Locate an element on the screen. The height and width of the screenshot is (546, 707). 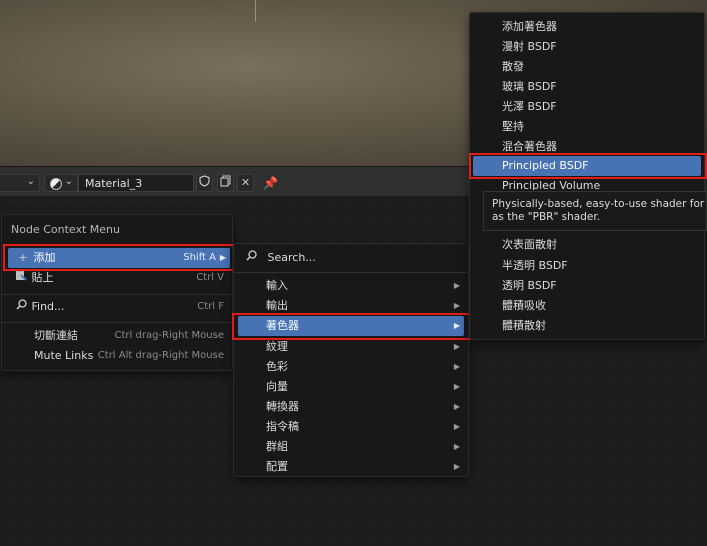
add-menu-input: 輸入 ▶ is located at coordinates (351, 286).